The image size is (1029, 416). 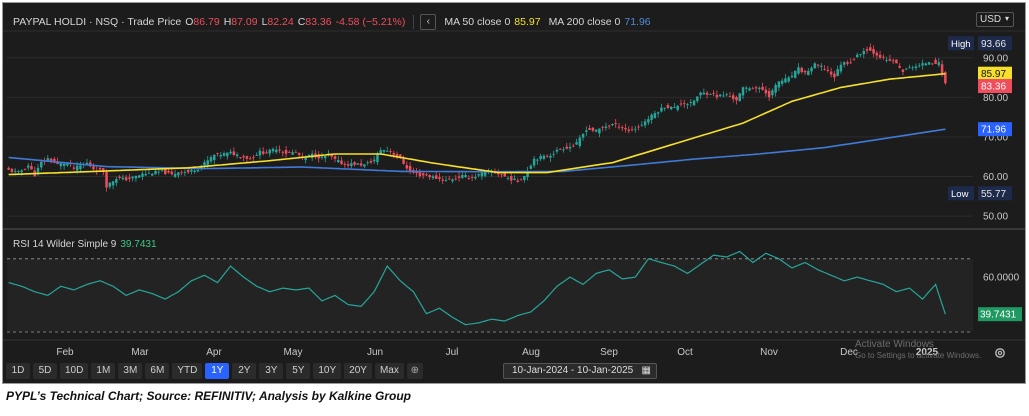 I want to click on timeframe-button-3y: 3Y, so click(x=271, y=371).